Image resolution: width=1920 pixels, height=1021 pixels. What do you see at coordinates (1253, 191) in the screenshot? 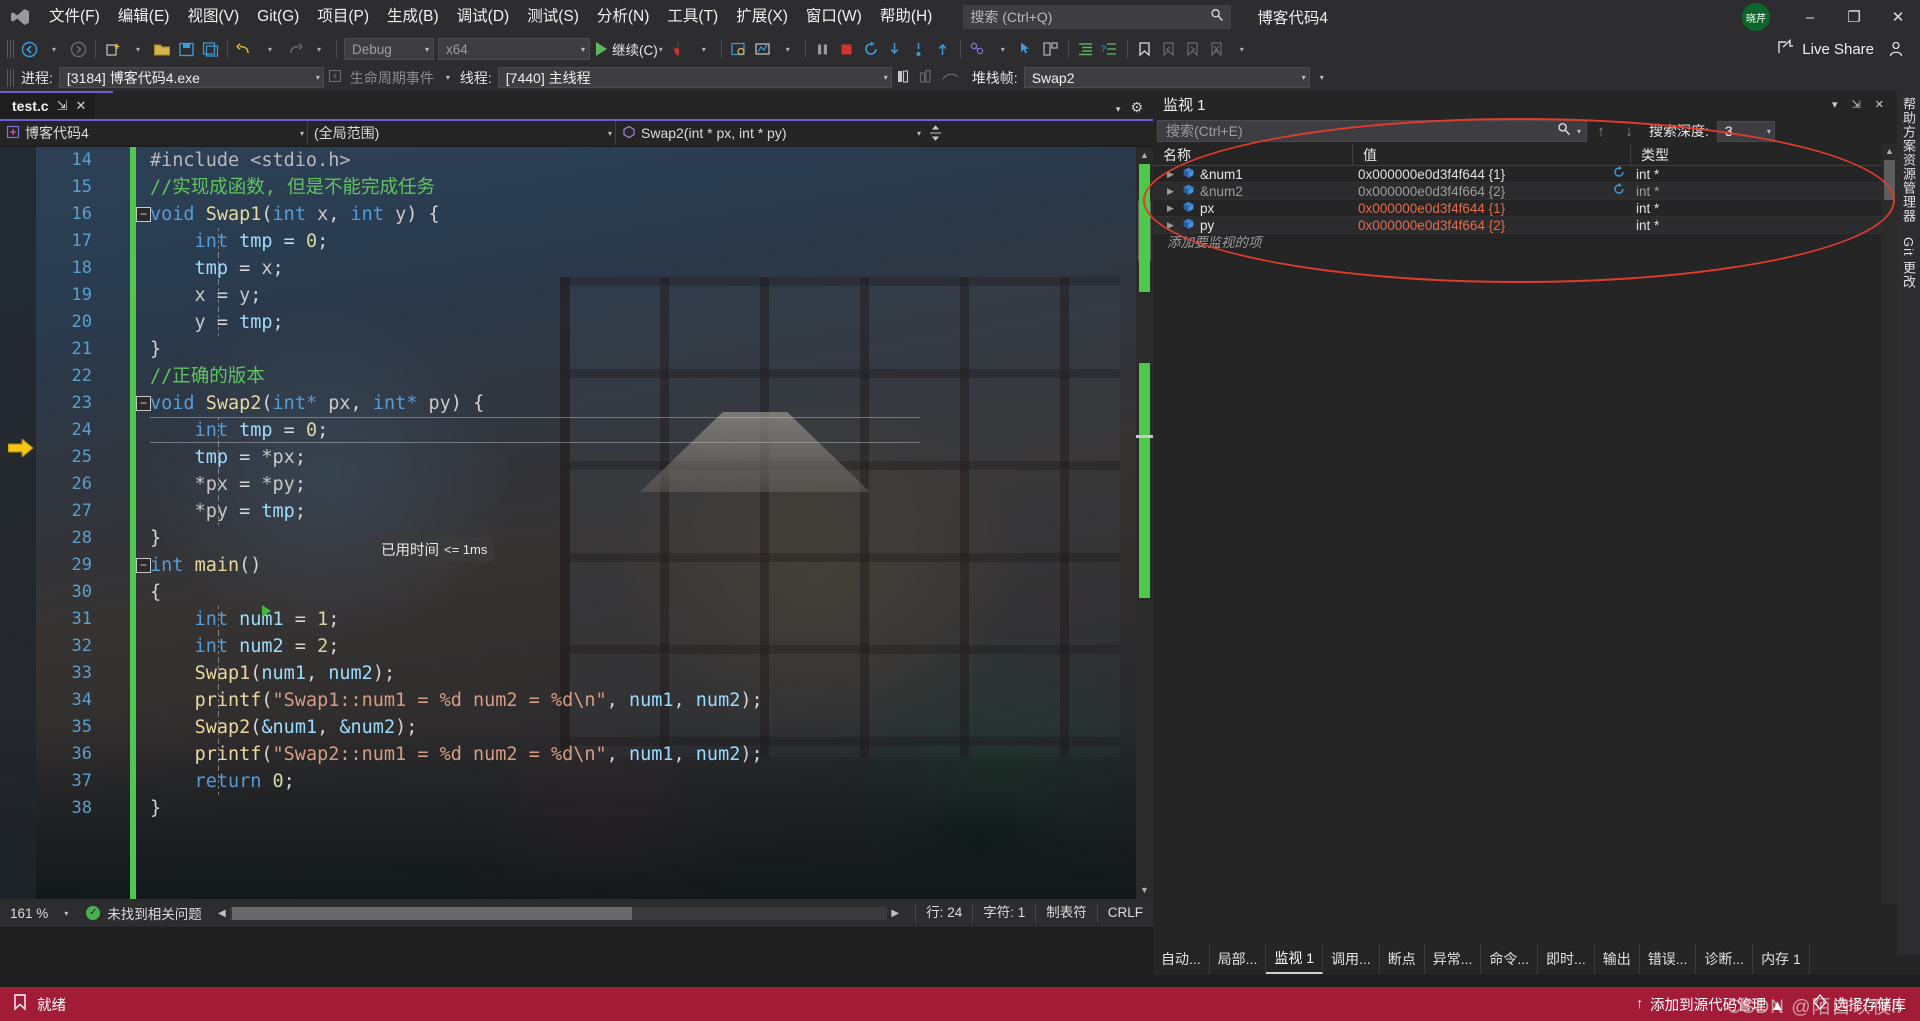
I see `watch-row-name-cell: ▶ &num2` at bounding box center [1253, 191].